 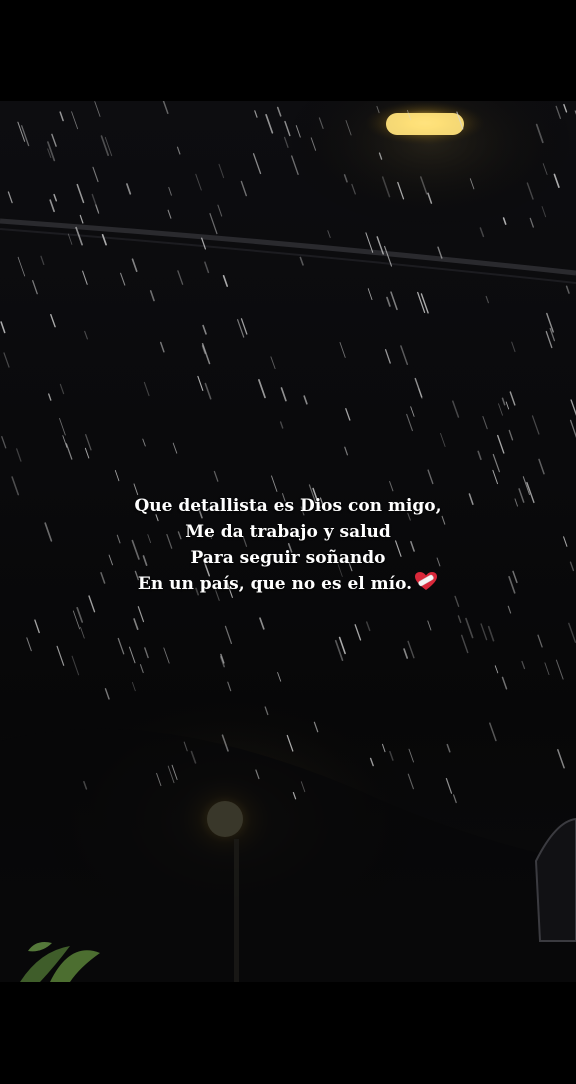 I want to click on caption-line-1: Que detallista es Dios con migo,, so click(x=288, y=506).